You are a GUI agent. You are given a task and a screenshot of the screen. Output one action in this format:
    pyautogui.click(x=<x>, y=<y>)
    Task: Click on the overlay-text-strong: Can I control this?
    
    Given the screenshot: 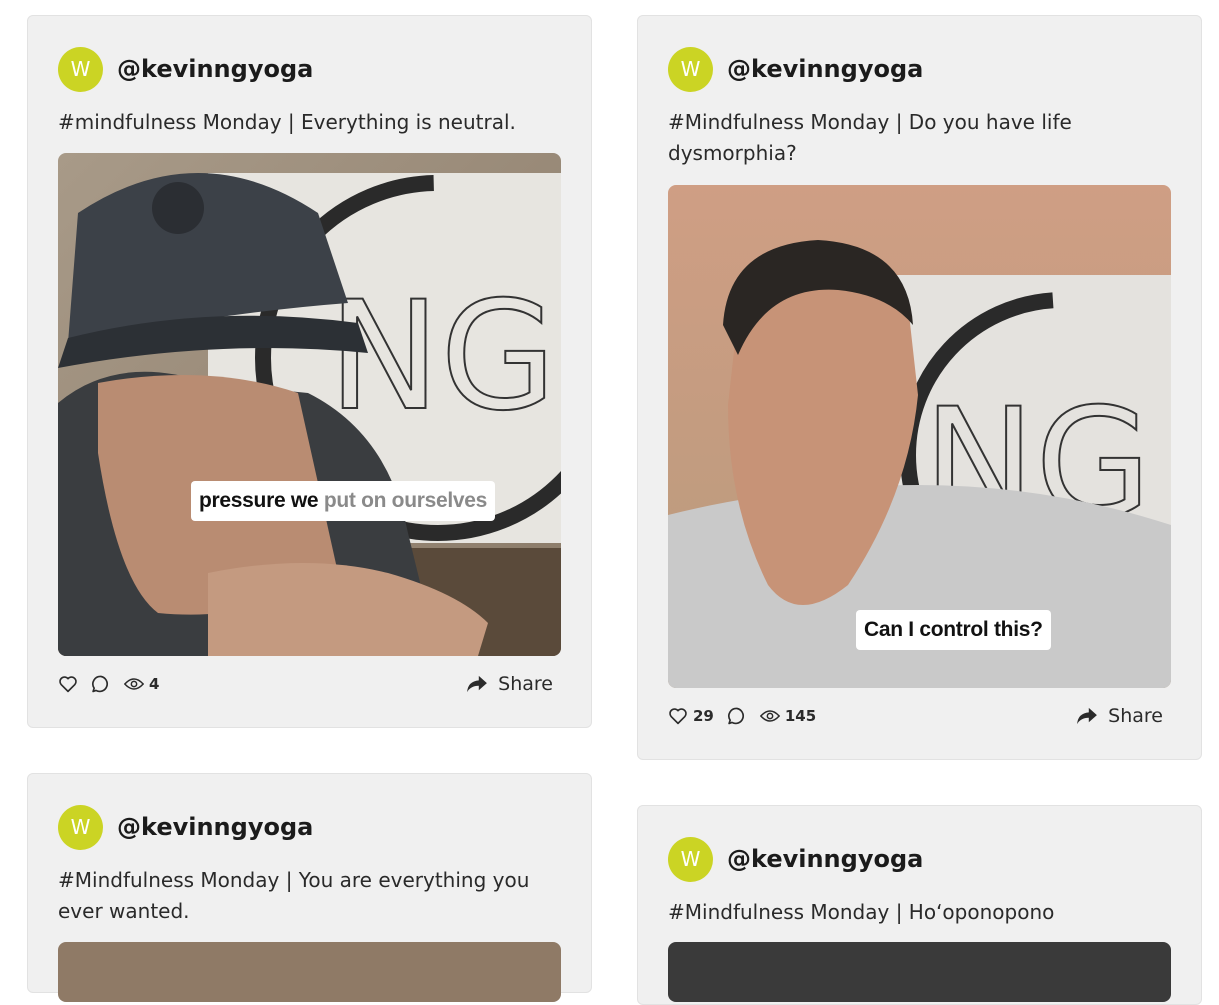 What is the action you would take?
    pyautogui.click(x=953, y=629)
    